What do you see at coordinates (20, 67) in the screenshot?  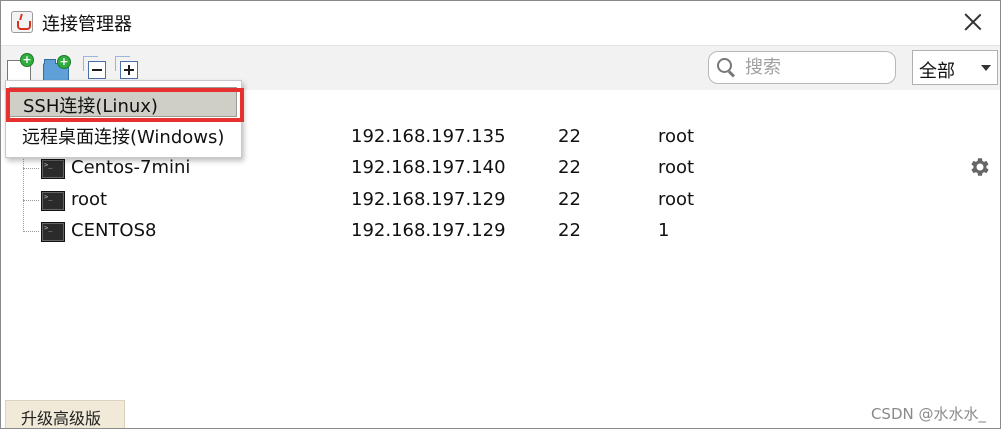 I see `new-connection-icon: +` at bounding box center [20, 67].